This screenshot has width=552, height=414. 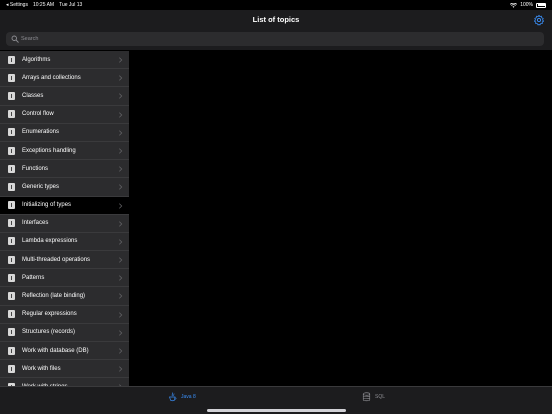 What do you see at coordinates (51, 77) in the screenshot?
I see `topic-label: Arrays and collections` at bounding box center [51, 77].